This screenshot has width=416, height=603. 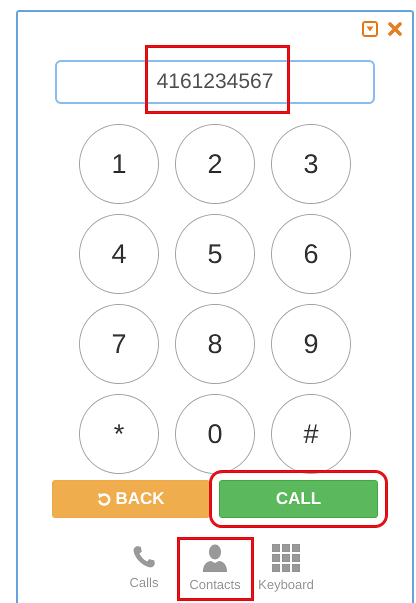 What do you see at coordinates (215, 82) in the screenshot?
I see `number-field: 4161234567` at bounding box center [215, 82].